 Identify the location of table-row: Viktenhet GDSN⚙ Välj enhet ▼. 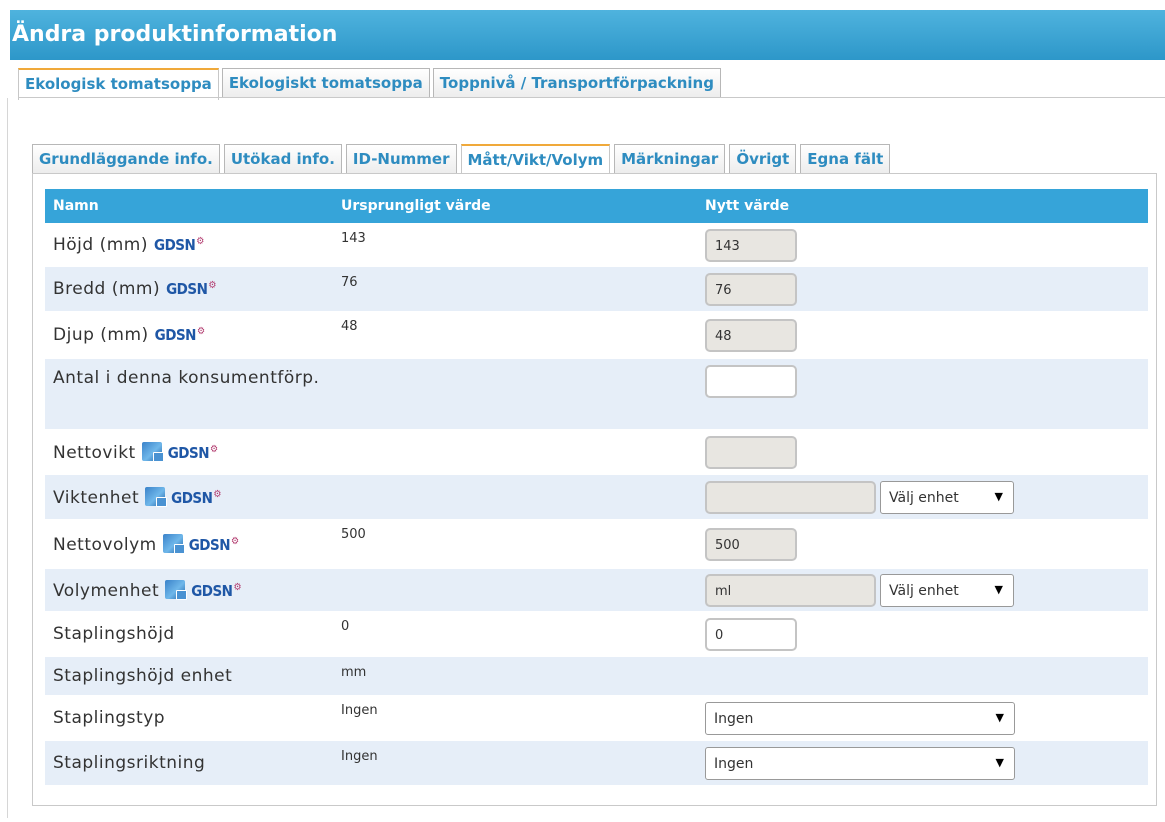
(596, 497).